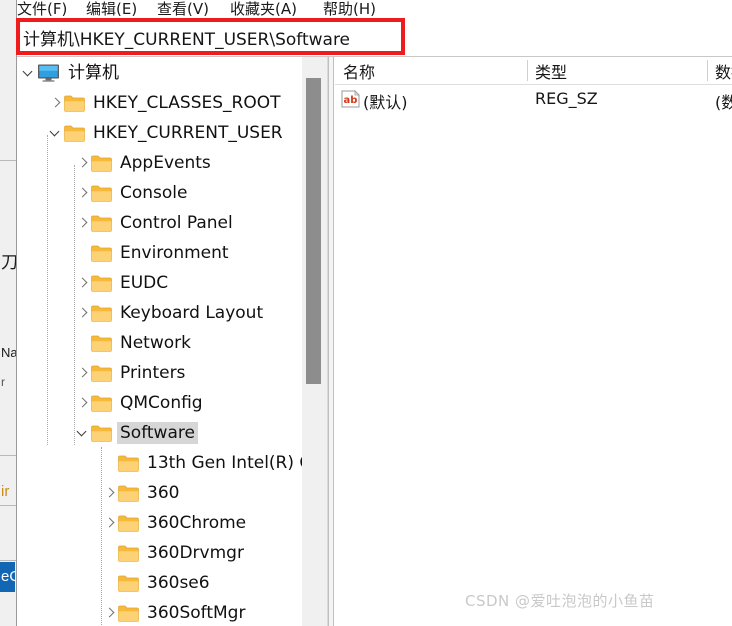  What do you see at coordinates (183, 9) in the screenshot?
I see `menu-view: 查看(V)` at bounding box center [183, 9].